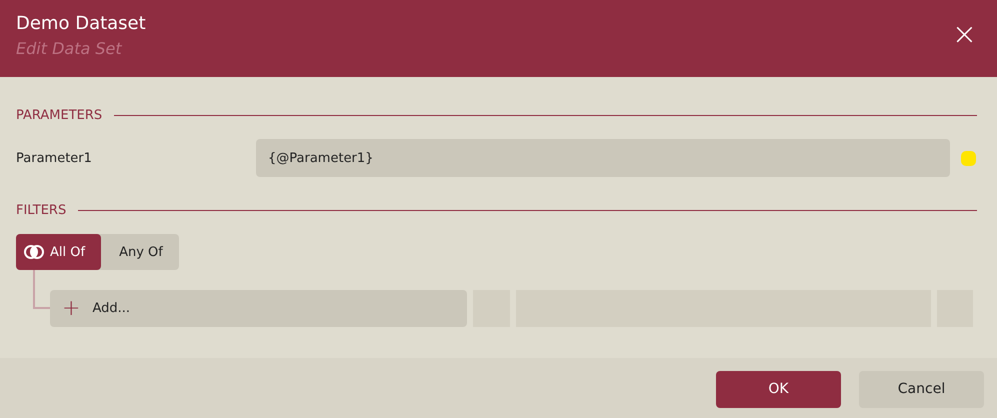 The height and width of the screenshot is (418, 997). What do you see at coordinates (921, 389) in the screenshot?
I see `dialog-button: Cancel` at bounding box center [921, 389].